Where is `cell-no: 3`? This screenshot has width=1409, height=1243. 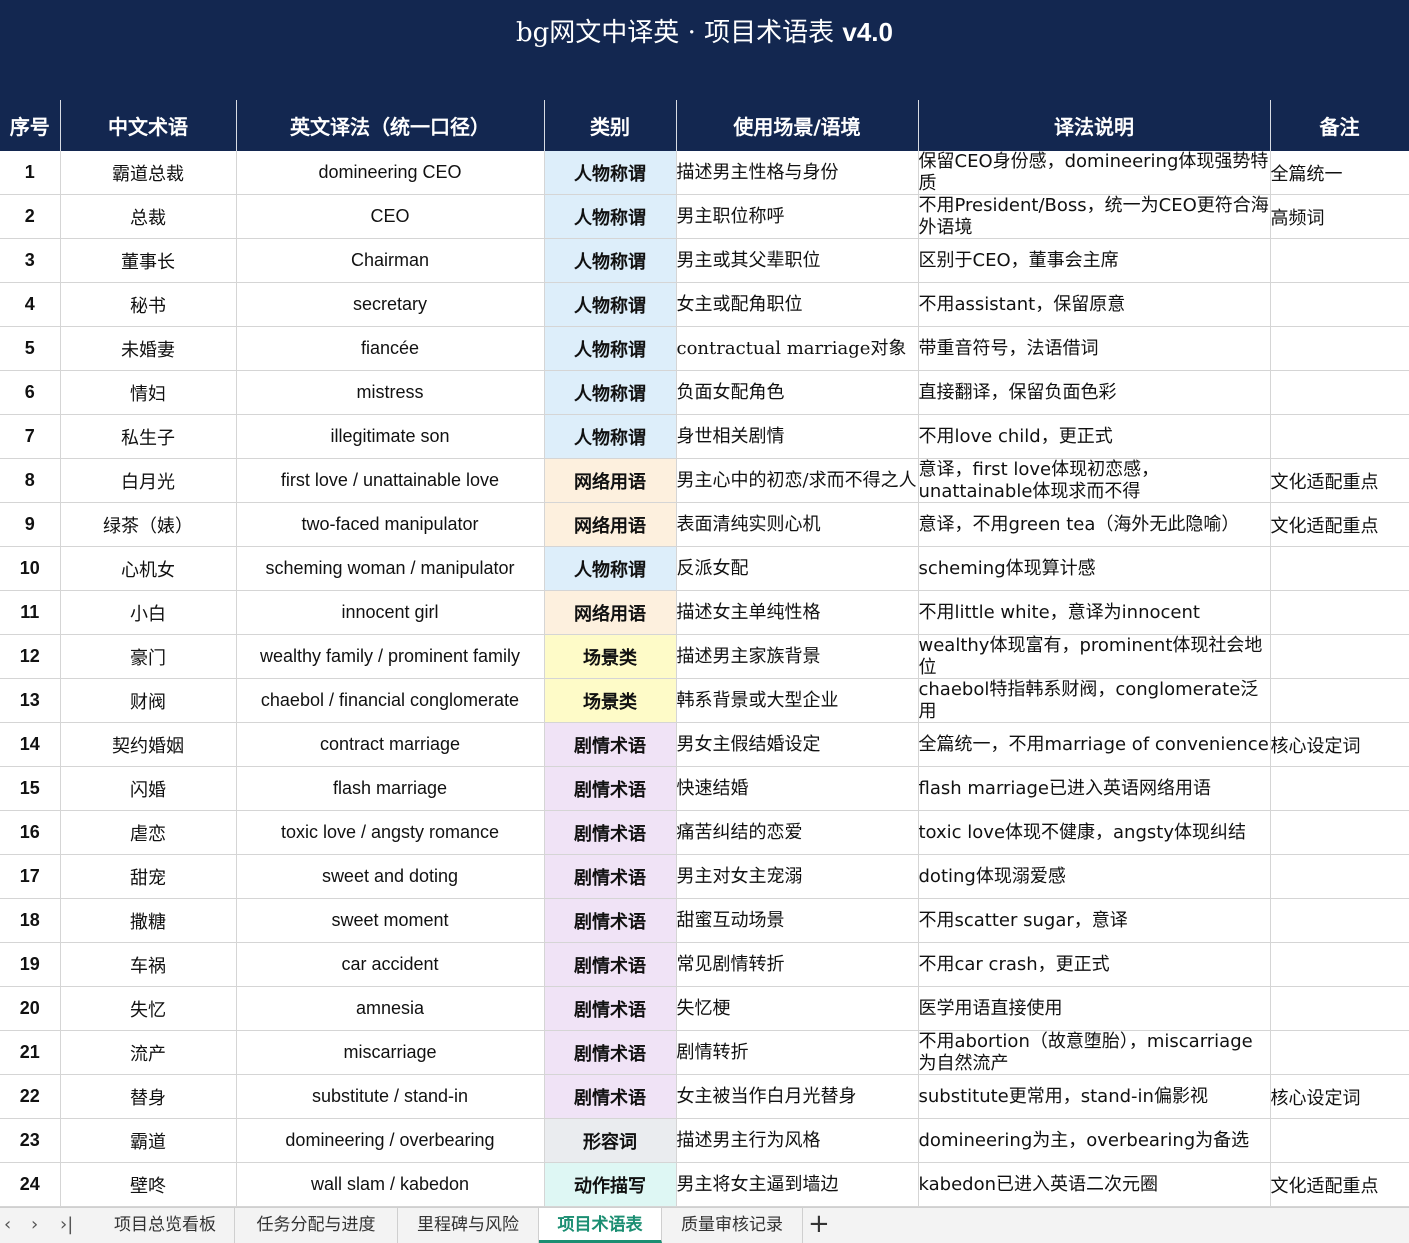 cell-no: 3 is located at coordinates (30, 260).